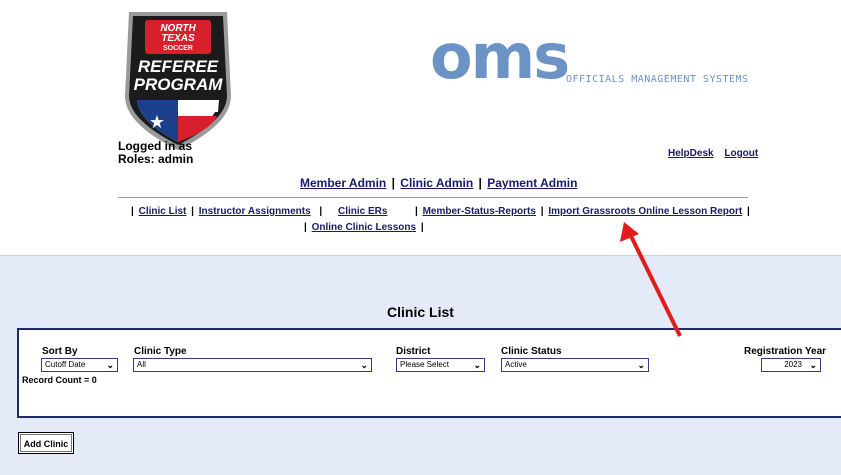 Image resolution: width=841 pixels, height=475 pixels. Describe the element at coordinates (532, 183) in the screenshot. I see `nav-payment-admin: Payment Admin` at that location.